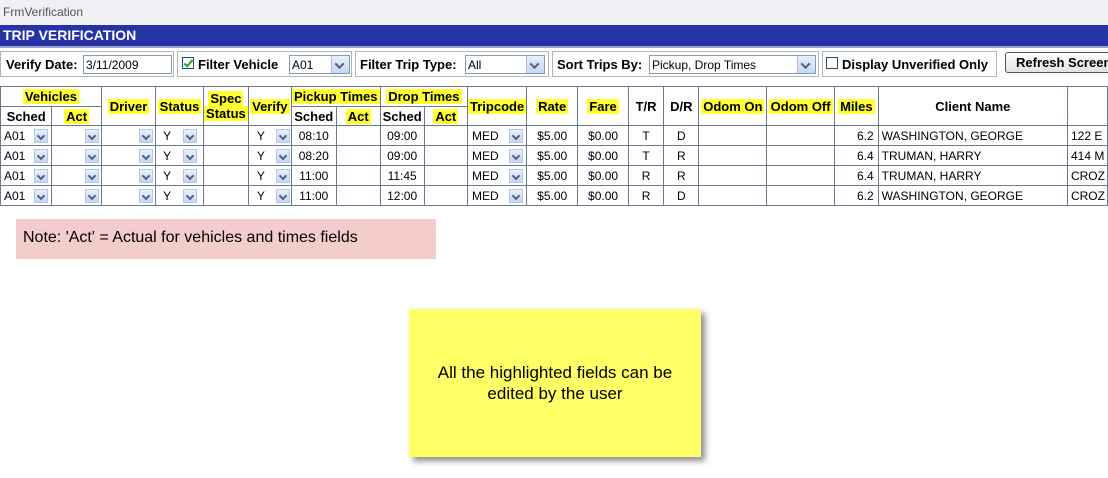 The height and width of the screenshot is (478, 1108). I want to click on odom-on-header-label: Odom On, so click(733, 106).